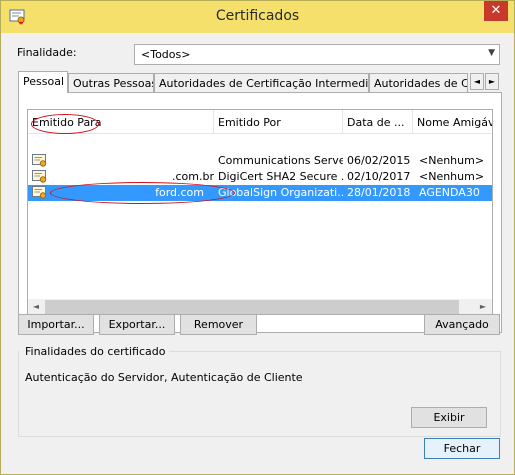 The image size is (515, 475). I want to click on avancado-button: Avançado, so click(462, 324).